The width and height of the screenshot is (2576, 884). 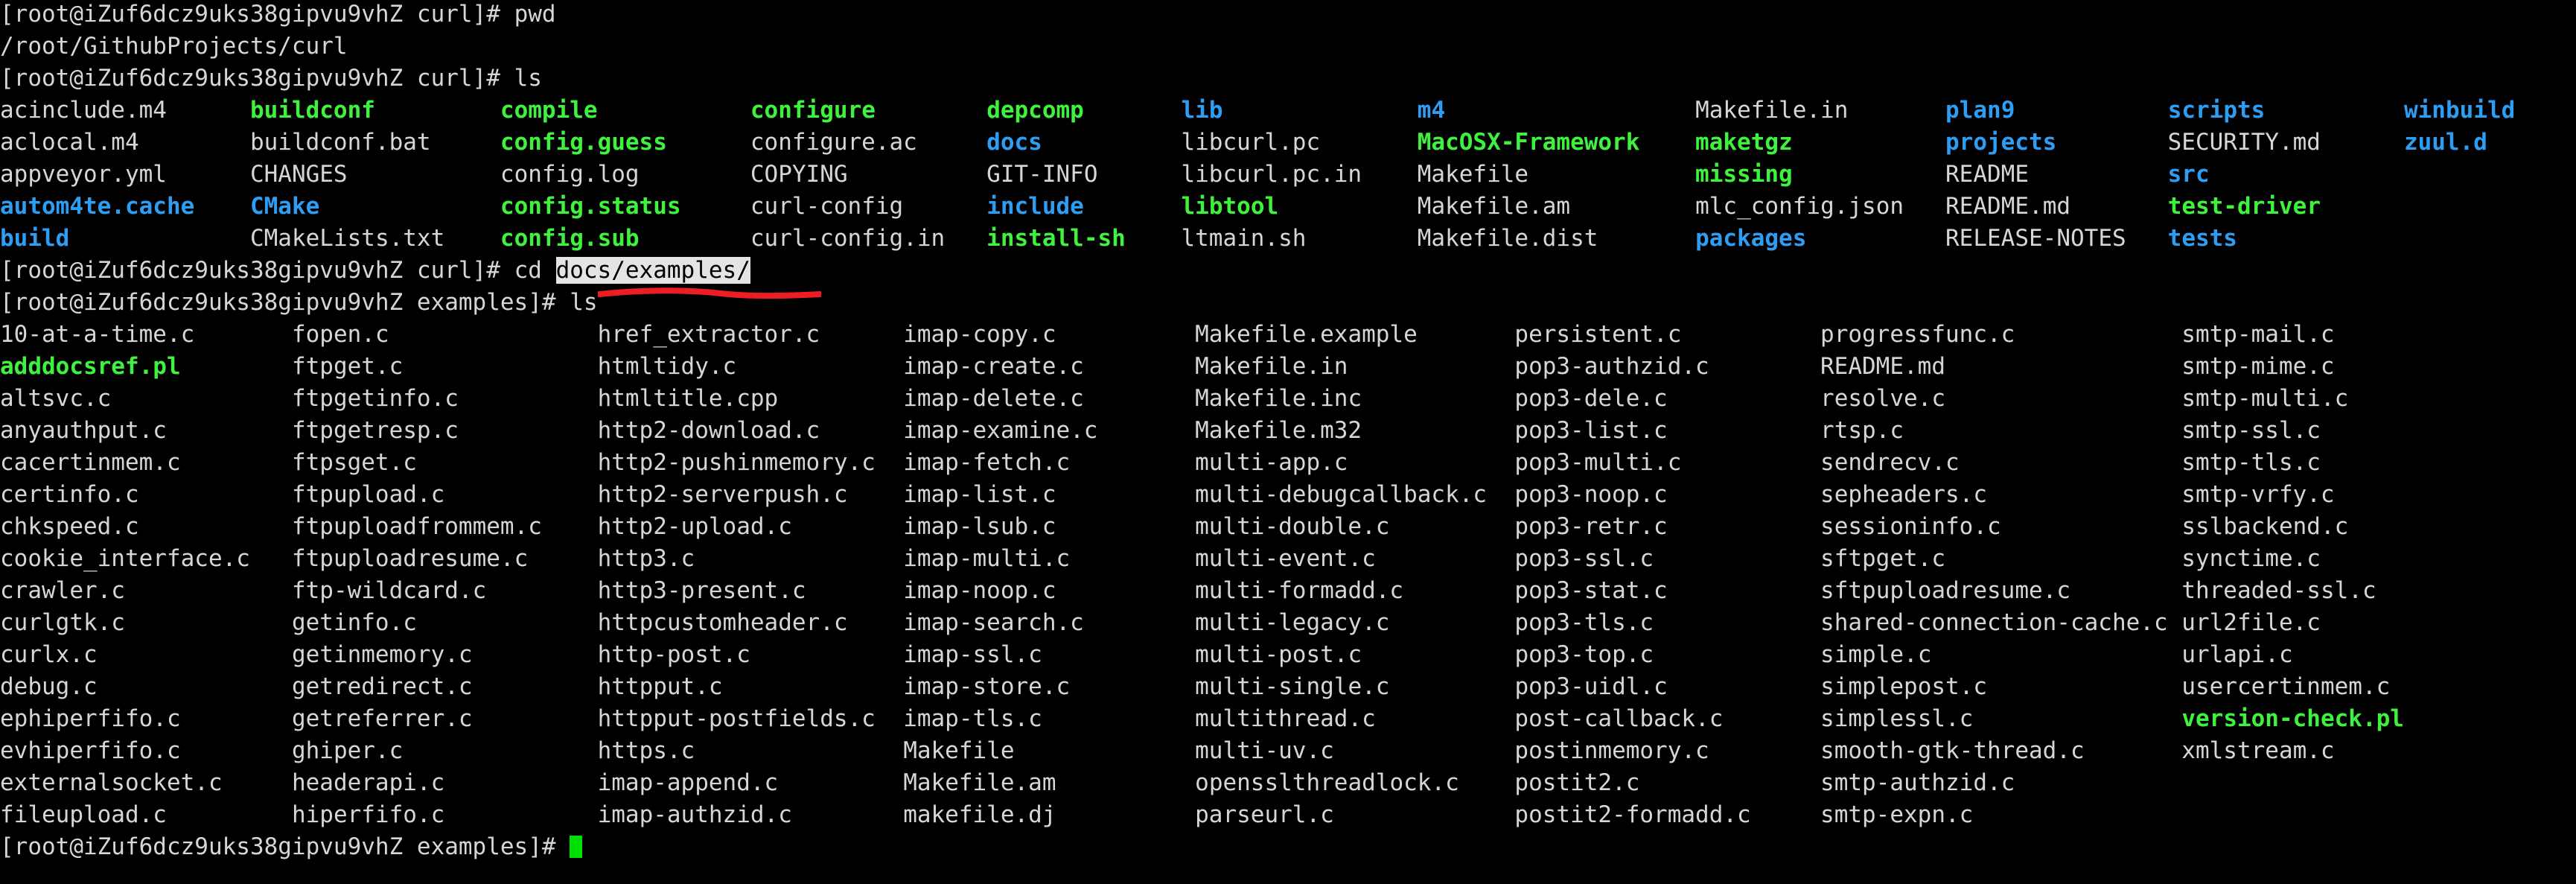 What do you see at coordinates (1584, 654) in the screenshot?
I see `ls-entry: pop3-top.c` at bounding box center [1584, 654].